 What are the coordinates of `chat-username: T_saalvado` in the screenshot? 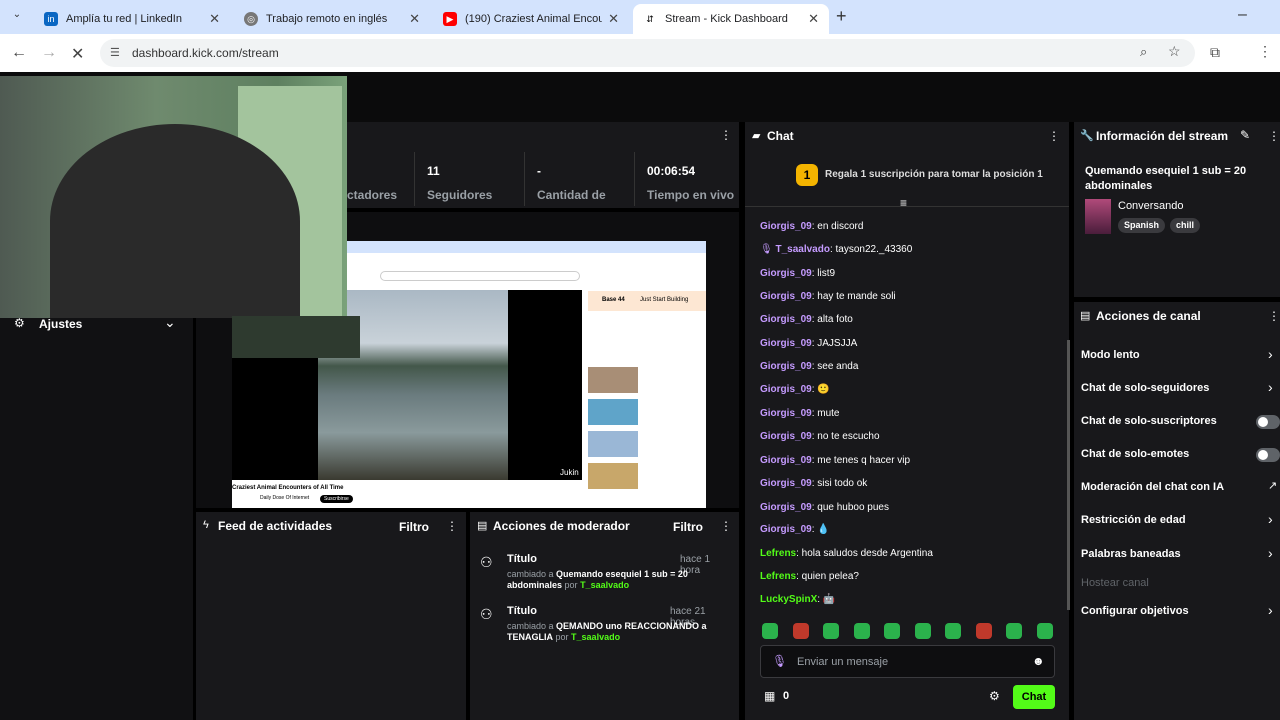 It's located at (802, 249).